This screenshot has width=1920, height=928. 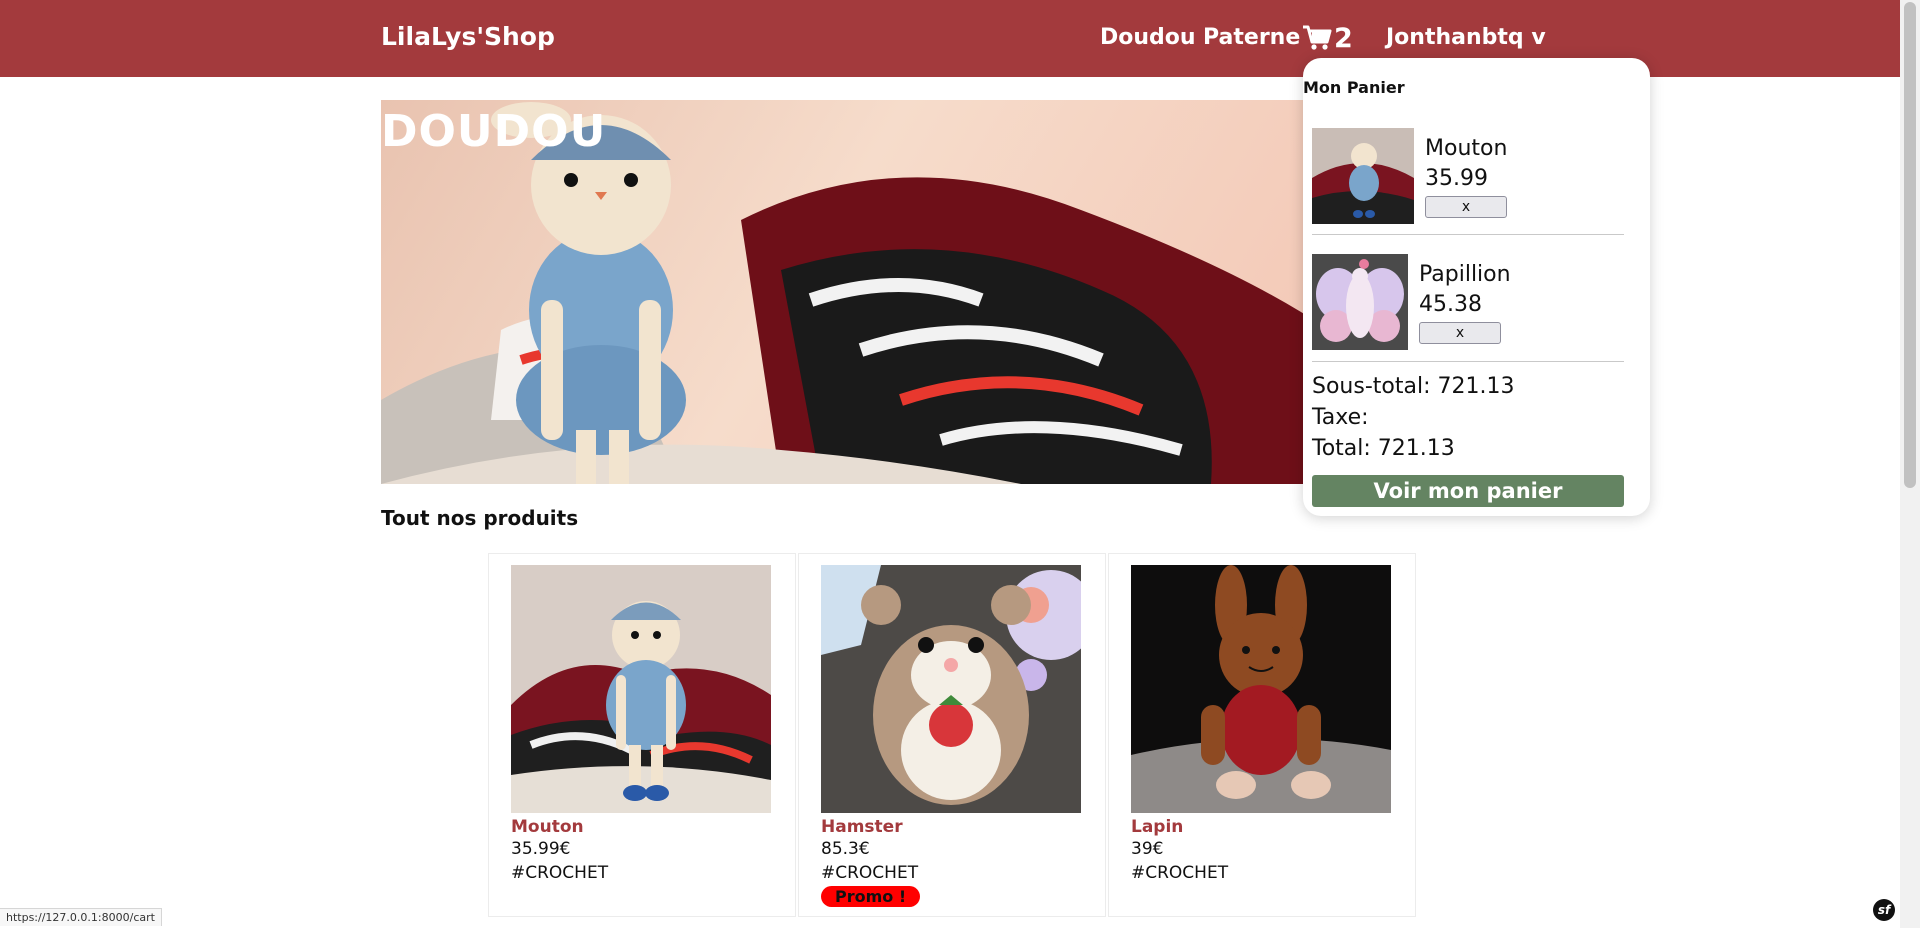 I want to click on nav-link-paterne: Paterne, so click(x=1251, y=37).